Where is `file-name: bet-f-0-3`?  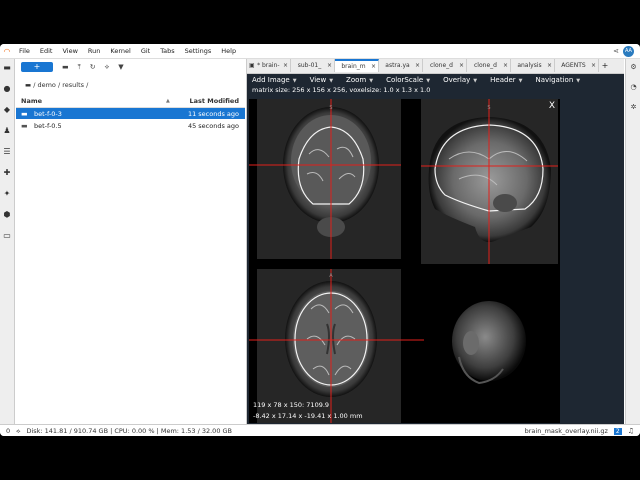
file-name: bet-f-0-3 is located at coordinates (48, 113).